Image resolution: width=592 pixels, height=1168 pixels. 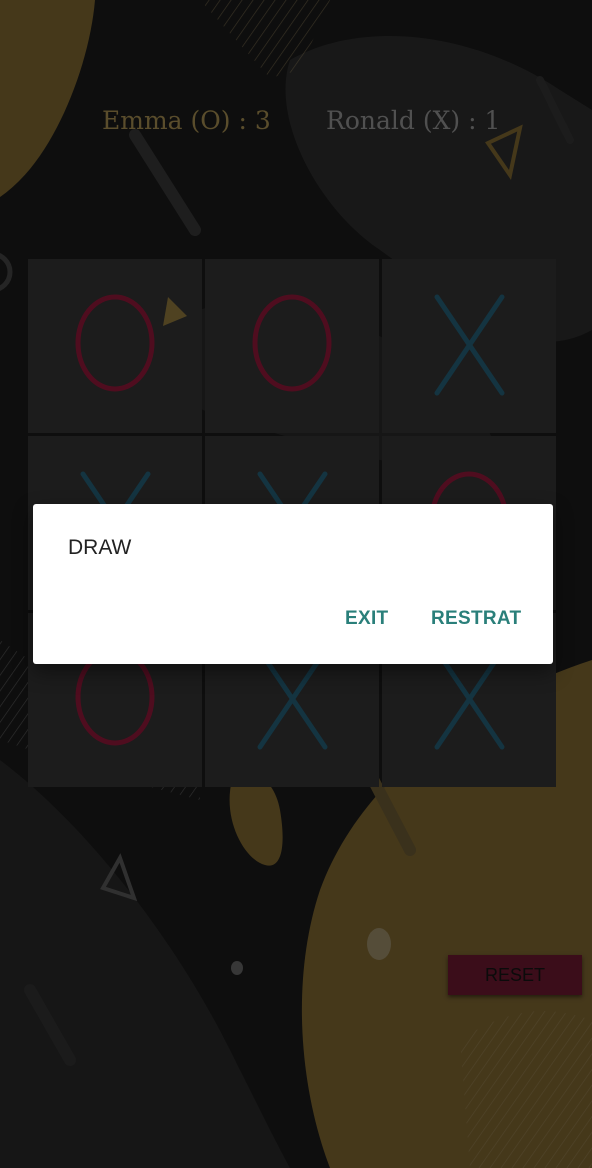 I want to click on draw-dialog: DRAW EXIT RESTRAT, so click(x=293, y=584).